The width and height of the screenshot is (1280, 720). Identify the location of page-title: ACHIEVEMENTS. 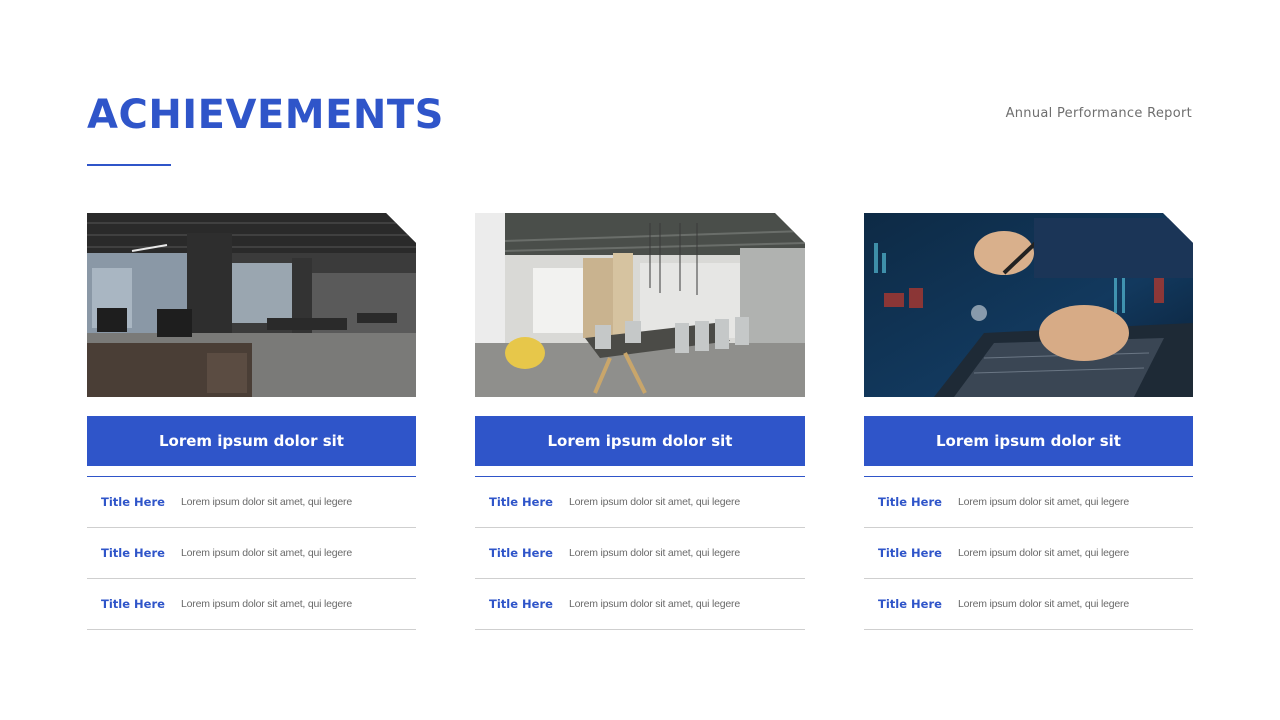
(265, 115).